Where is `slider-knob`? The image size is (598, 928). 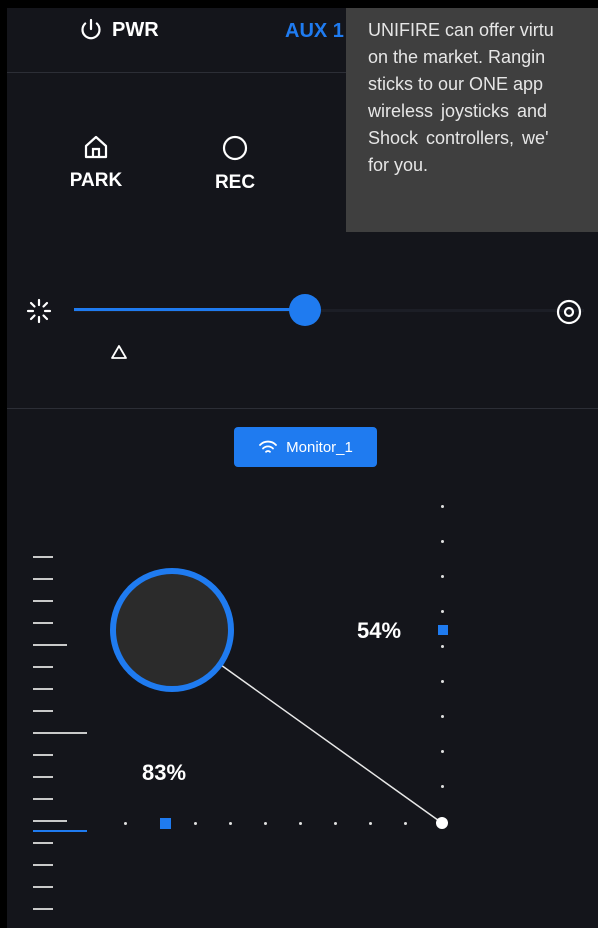 slider-knob is located at coordinates (305, 310).